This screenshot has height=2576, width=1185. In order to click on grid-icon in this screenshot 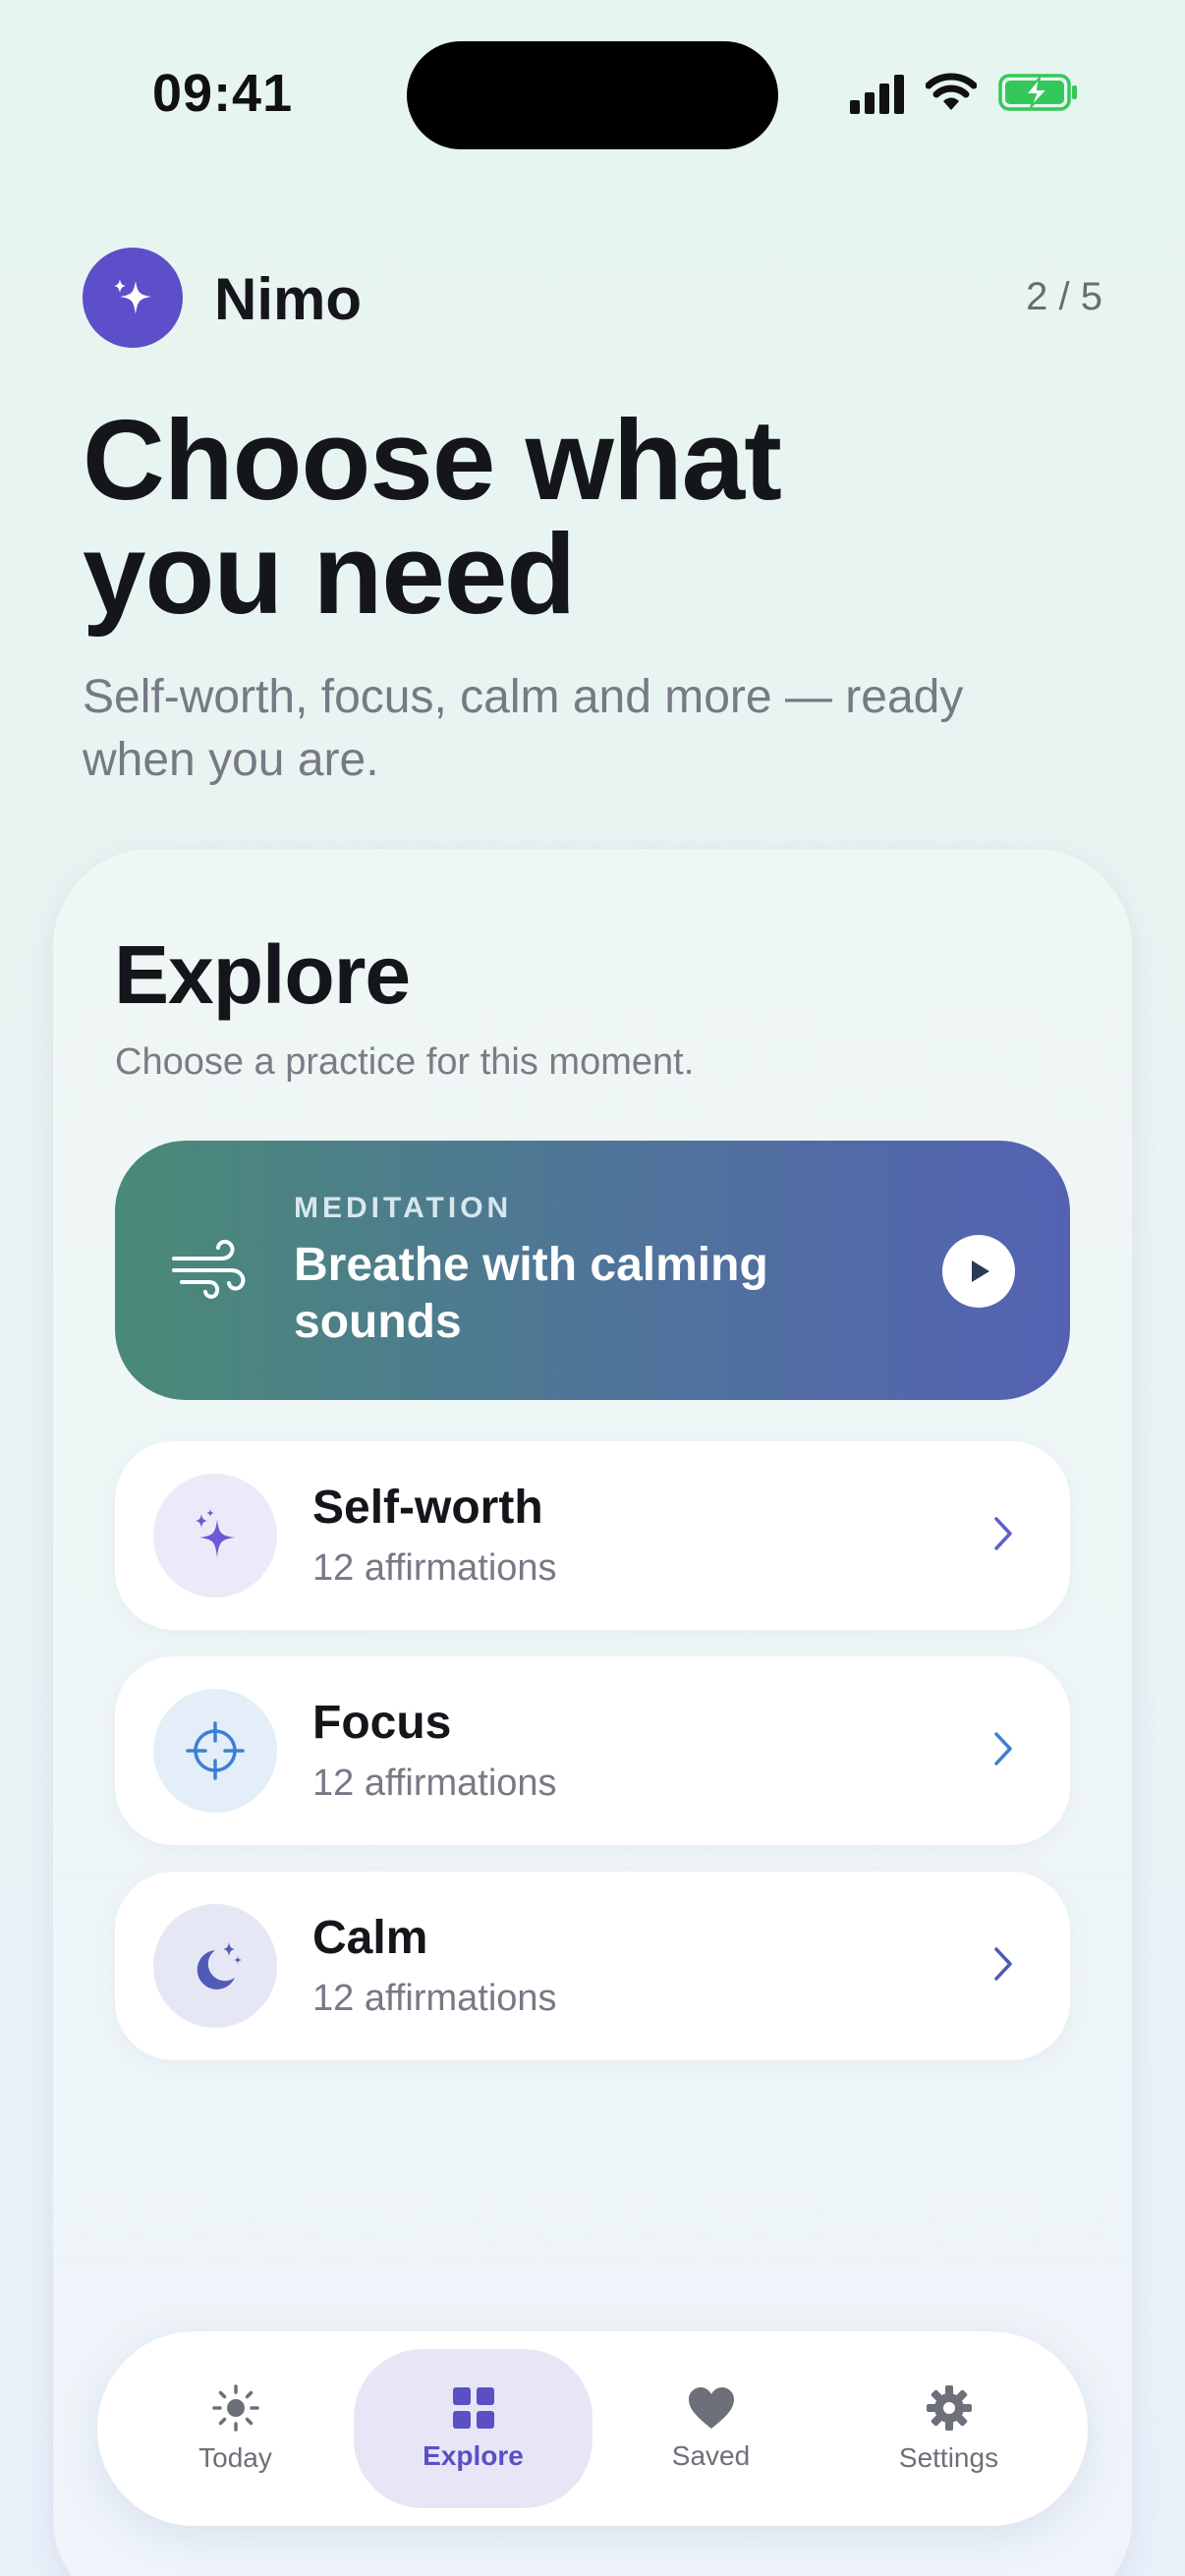, I will do `click(473, 2408)`.